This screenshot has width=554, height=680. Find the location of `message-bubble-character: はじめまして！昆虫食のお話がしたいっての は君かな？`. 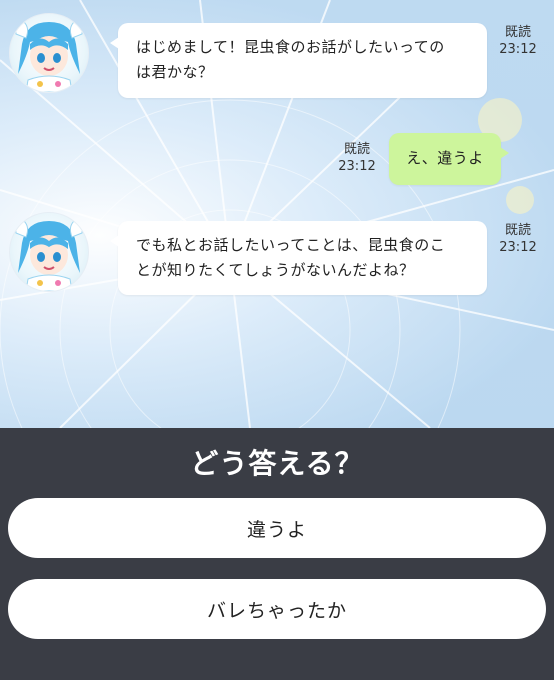

message-bubble-character: はじめまして！昆虫食のお話がしたいっての は君かな？ is located at coordinates (298, 60).